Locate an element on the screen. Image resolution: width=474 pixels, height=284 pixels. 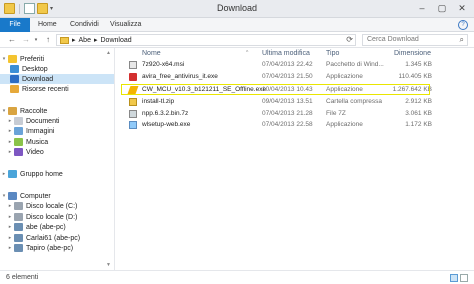
status-bar: 6 elementi is located at coordinates (237, 277).